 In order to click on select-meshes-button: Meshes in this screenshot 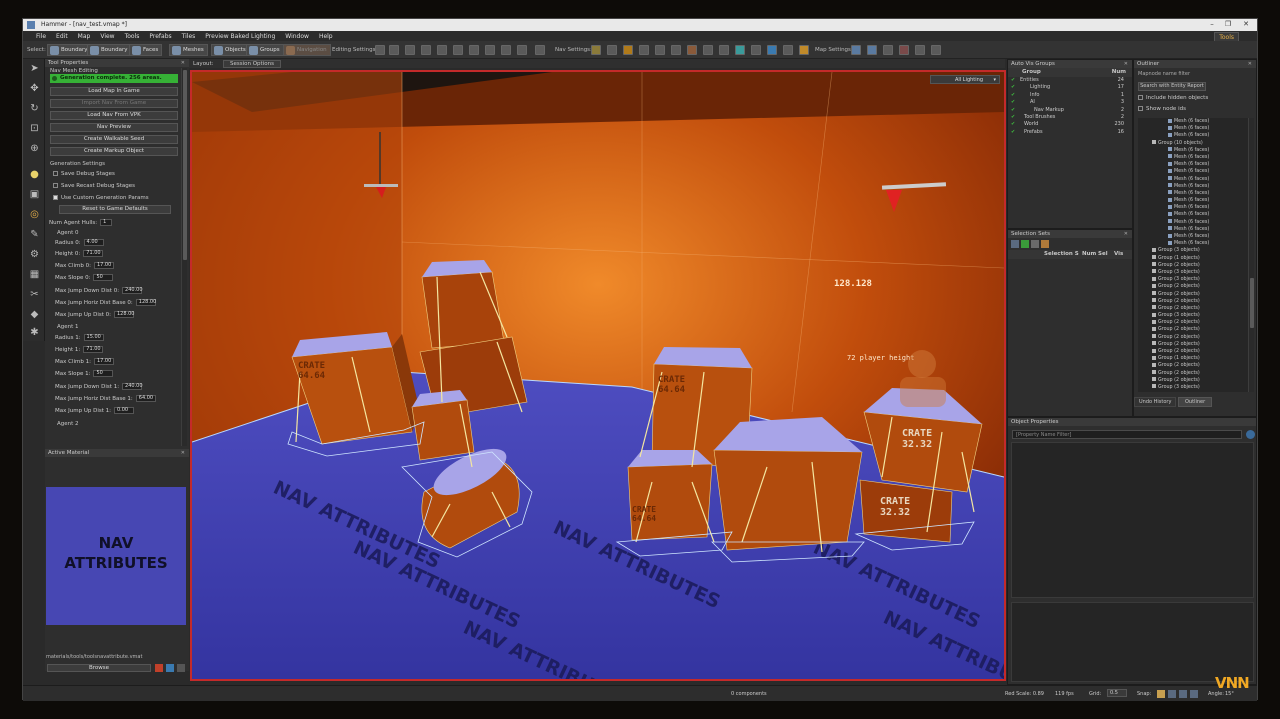, I will do `click(188, 50)`.